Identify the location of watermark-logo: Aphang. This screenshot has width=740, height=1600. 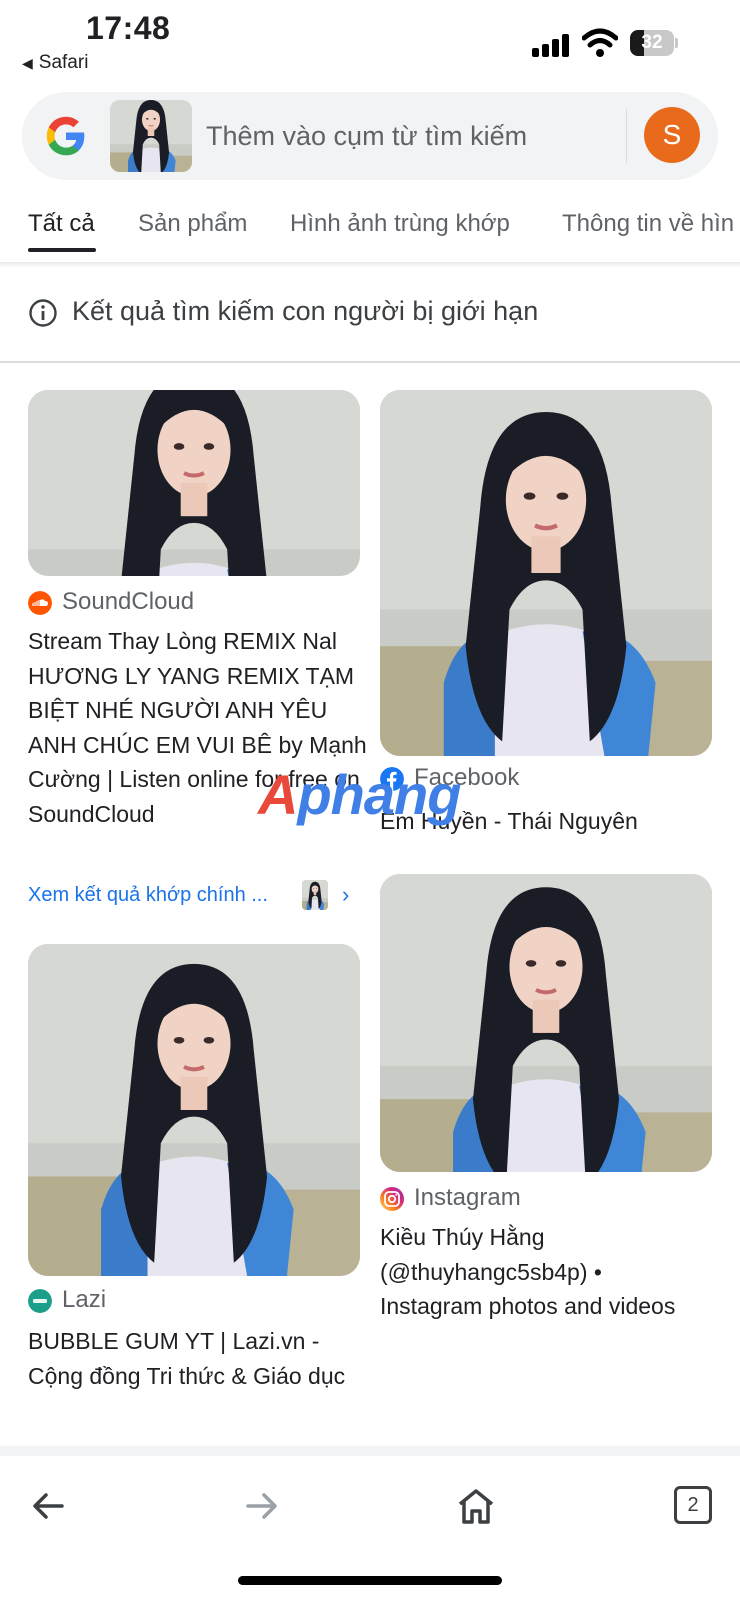
(359, 794).